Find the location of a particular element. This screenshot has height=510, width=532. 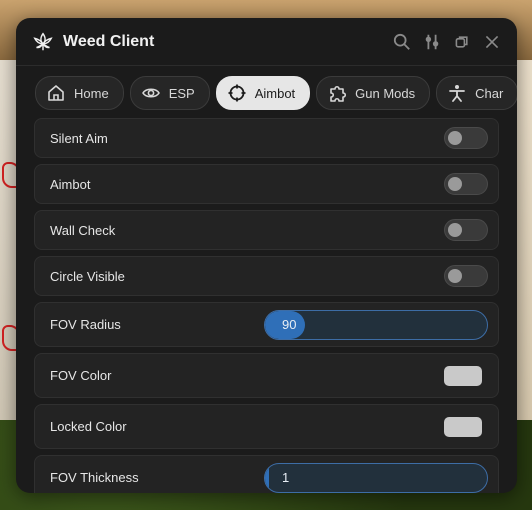

fov-radius-slider: 90 is located at coordinates (376, 324).